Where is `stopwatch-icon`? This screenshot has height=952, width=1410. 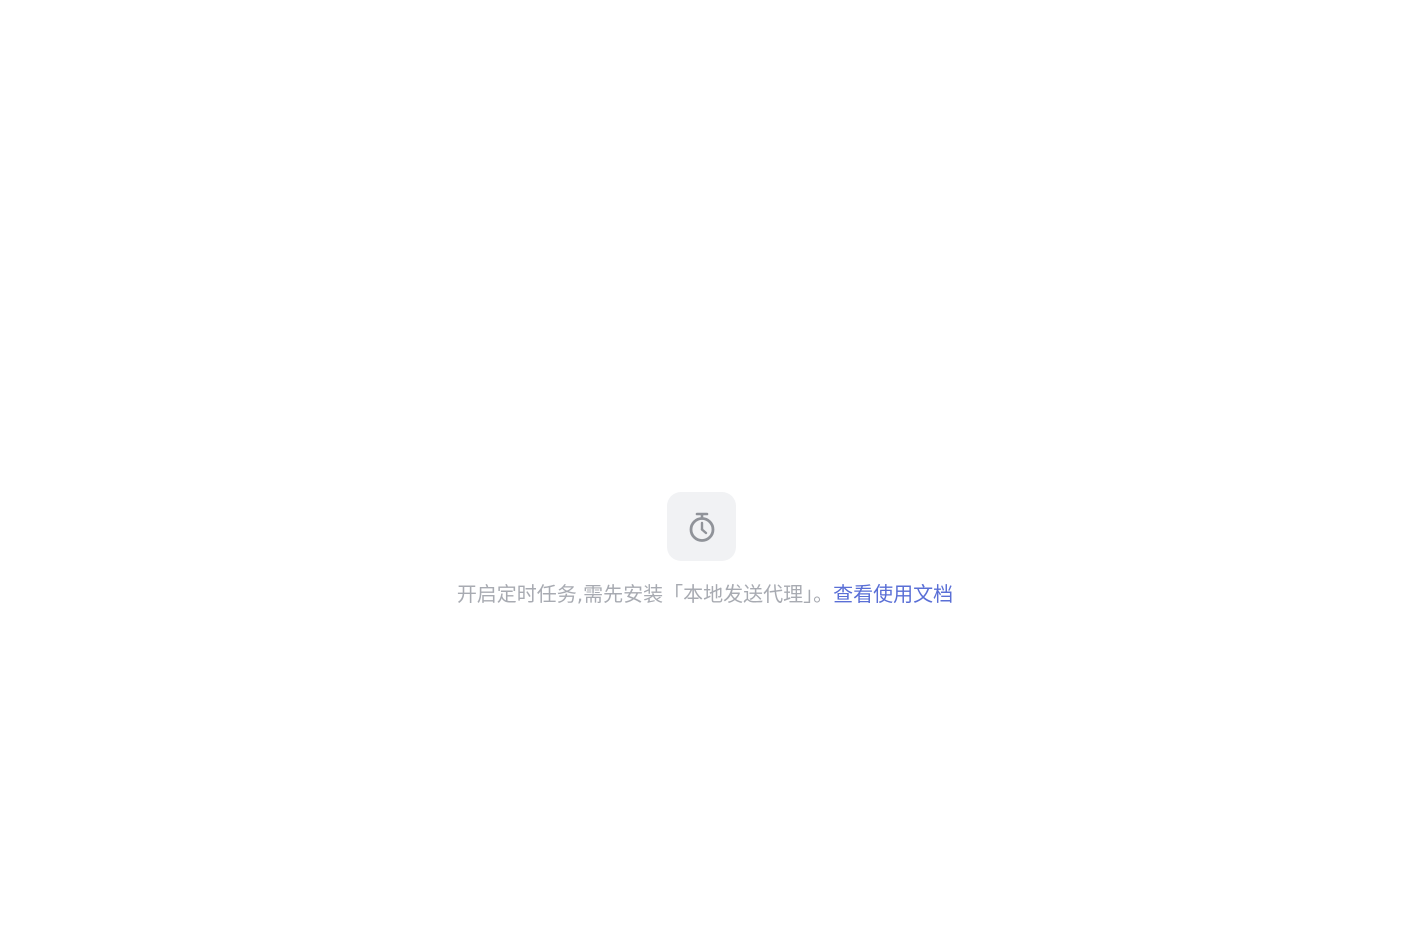 stopwatch-icon is located at coordinates (702, 527).